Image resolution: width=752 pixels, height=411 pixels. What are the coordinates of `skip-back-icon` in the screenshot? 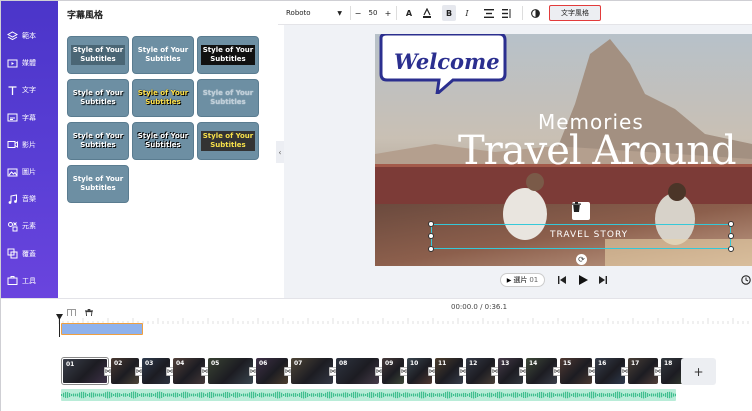 It's located at (562, 280).